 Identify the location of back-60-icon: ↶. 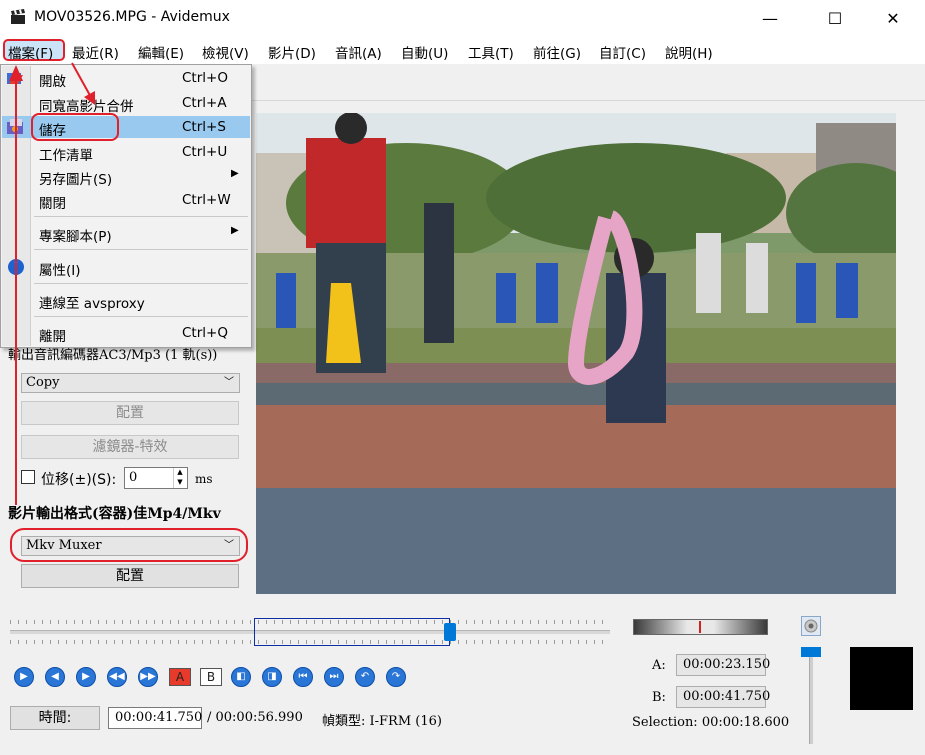
(365, 677).